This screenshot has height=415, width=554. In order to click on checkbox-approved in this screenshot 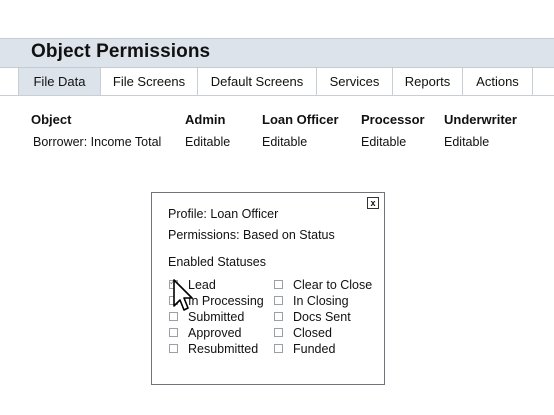, I will do `click(173, 332)`.